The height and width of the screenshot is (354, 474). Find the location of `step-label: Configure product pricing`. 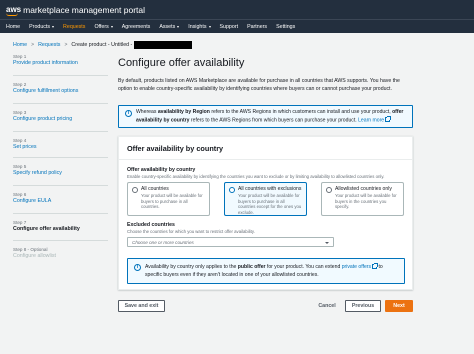

step-label: Configure product pricing is located at coordinates (60, 119).